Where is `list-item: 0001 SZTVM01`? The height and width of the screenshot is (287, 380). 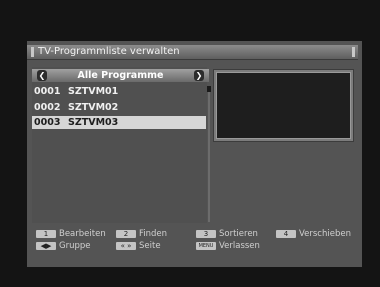
list-item: 0001 SZTVM01 is located at coordinates (119, 91).